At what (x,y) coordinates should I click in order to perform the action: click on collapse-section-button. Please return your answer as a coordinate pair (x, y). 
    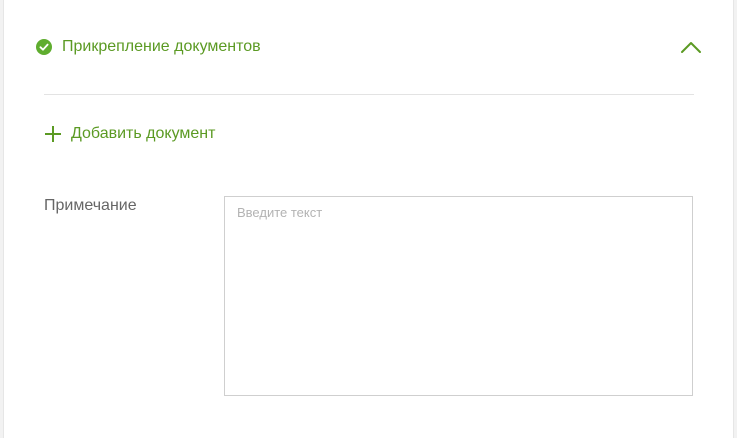
    Looking at the image, I should click on (691, 47).